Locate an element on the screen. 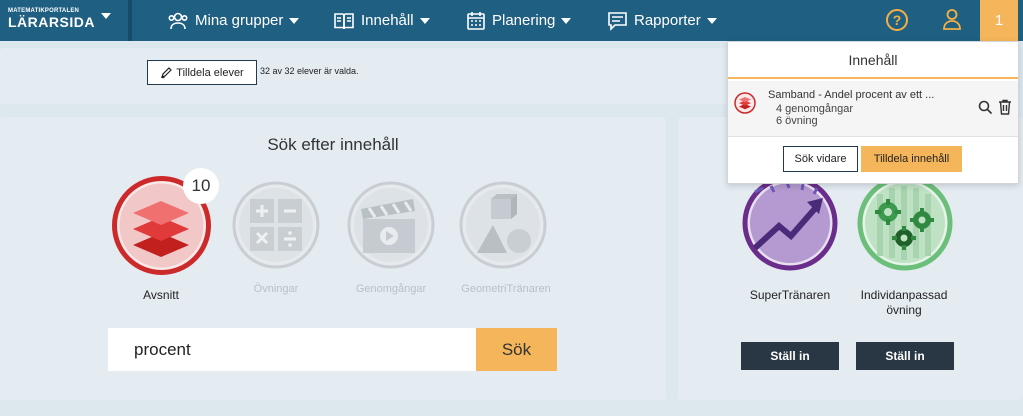 The image size is (1023, 416). super-trainer-setup-button: Ställ in is located at coordinates (790, 356).